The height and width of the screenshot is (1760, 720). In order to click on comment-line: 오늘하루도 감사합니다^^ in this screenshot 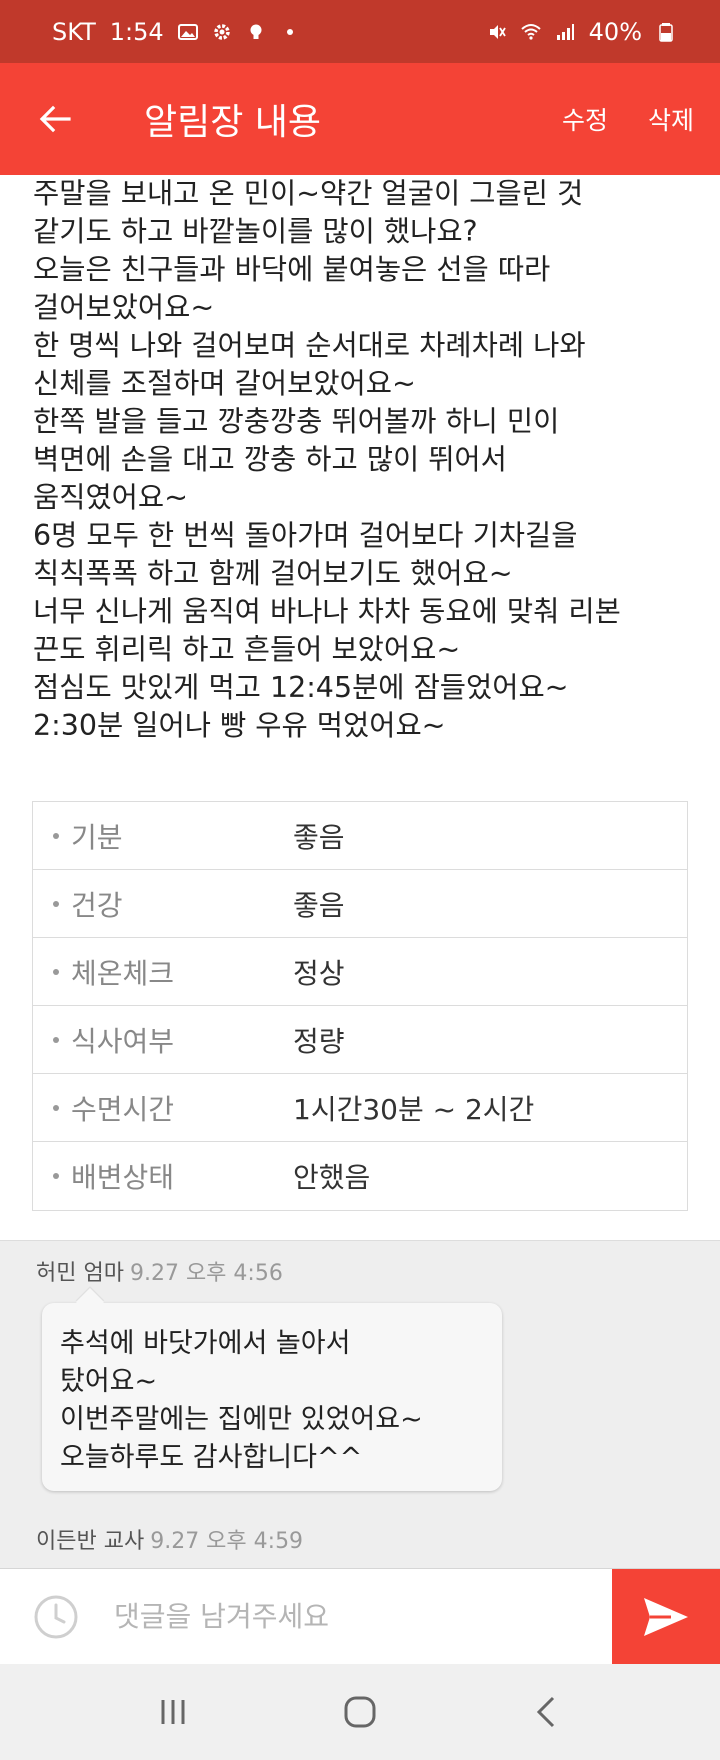, I will do `click(211, 1457)`.